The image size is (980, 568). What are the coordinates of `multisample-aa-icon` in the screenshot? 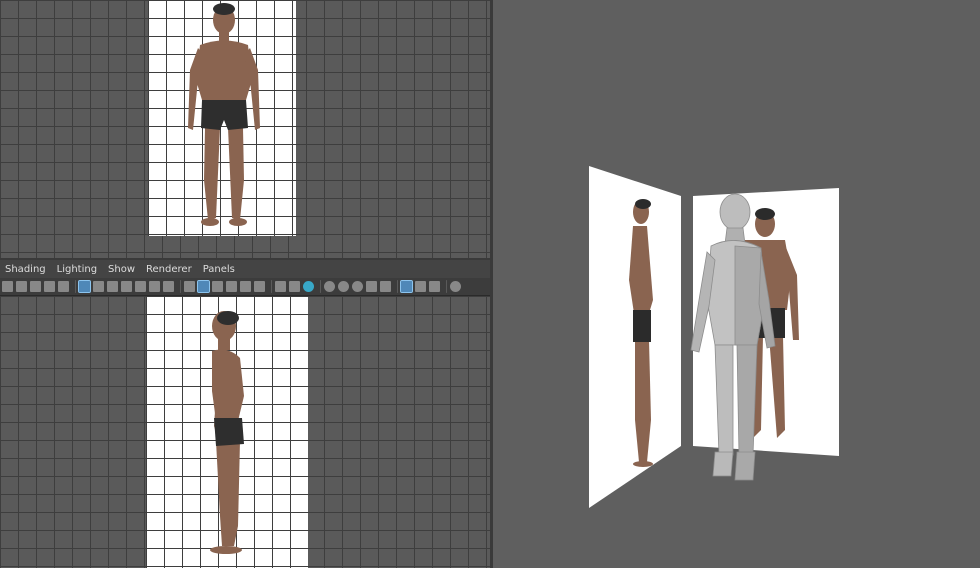 It's located at (343, 286).